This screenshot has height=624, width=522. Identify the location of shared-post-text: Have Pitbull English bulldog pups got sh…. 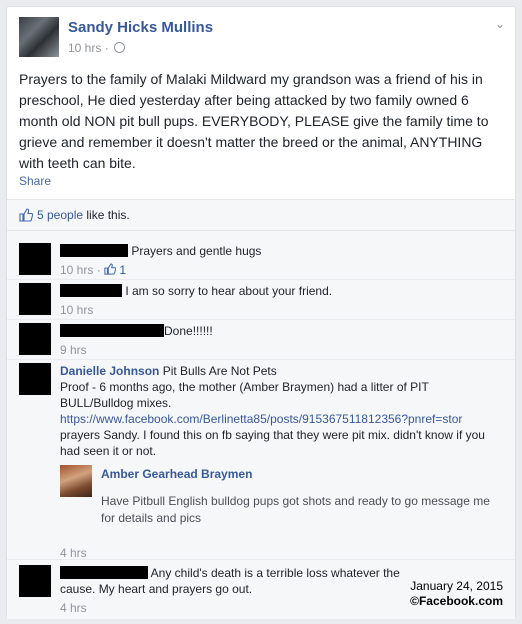
(295, 509).